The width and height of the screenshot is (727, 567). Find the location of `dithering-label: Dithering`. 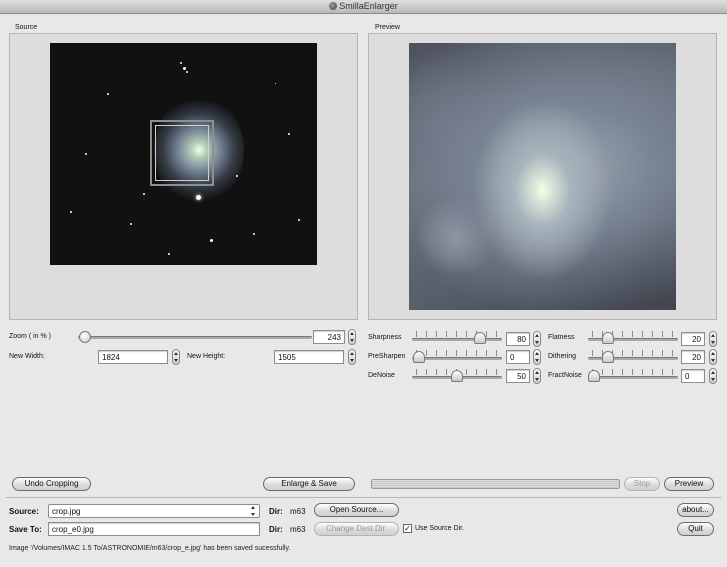

dithering-label: Dithering is located at coordinates (562, 356).